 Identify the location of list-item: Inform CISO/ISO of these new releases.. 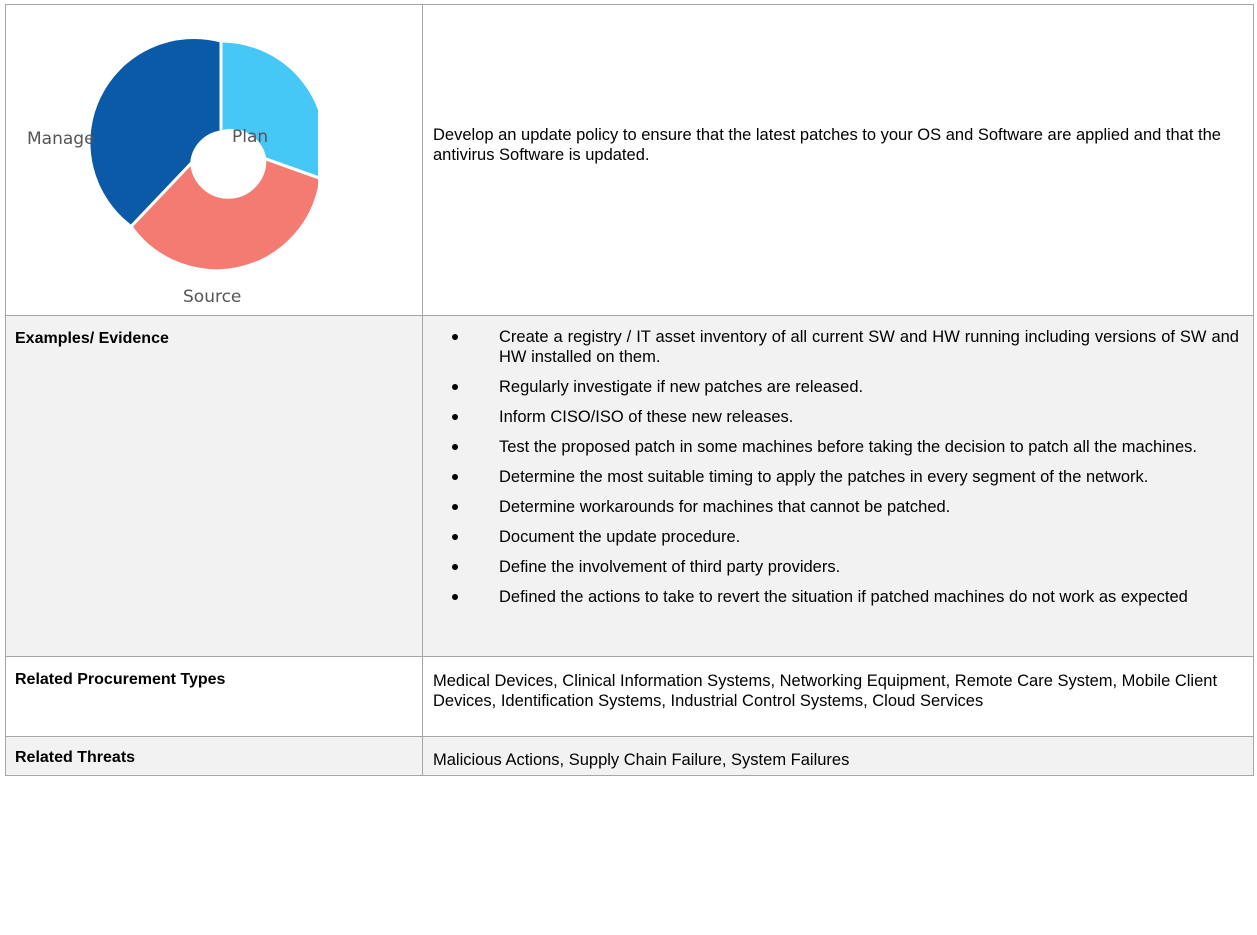
(831, 417).